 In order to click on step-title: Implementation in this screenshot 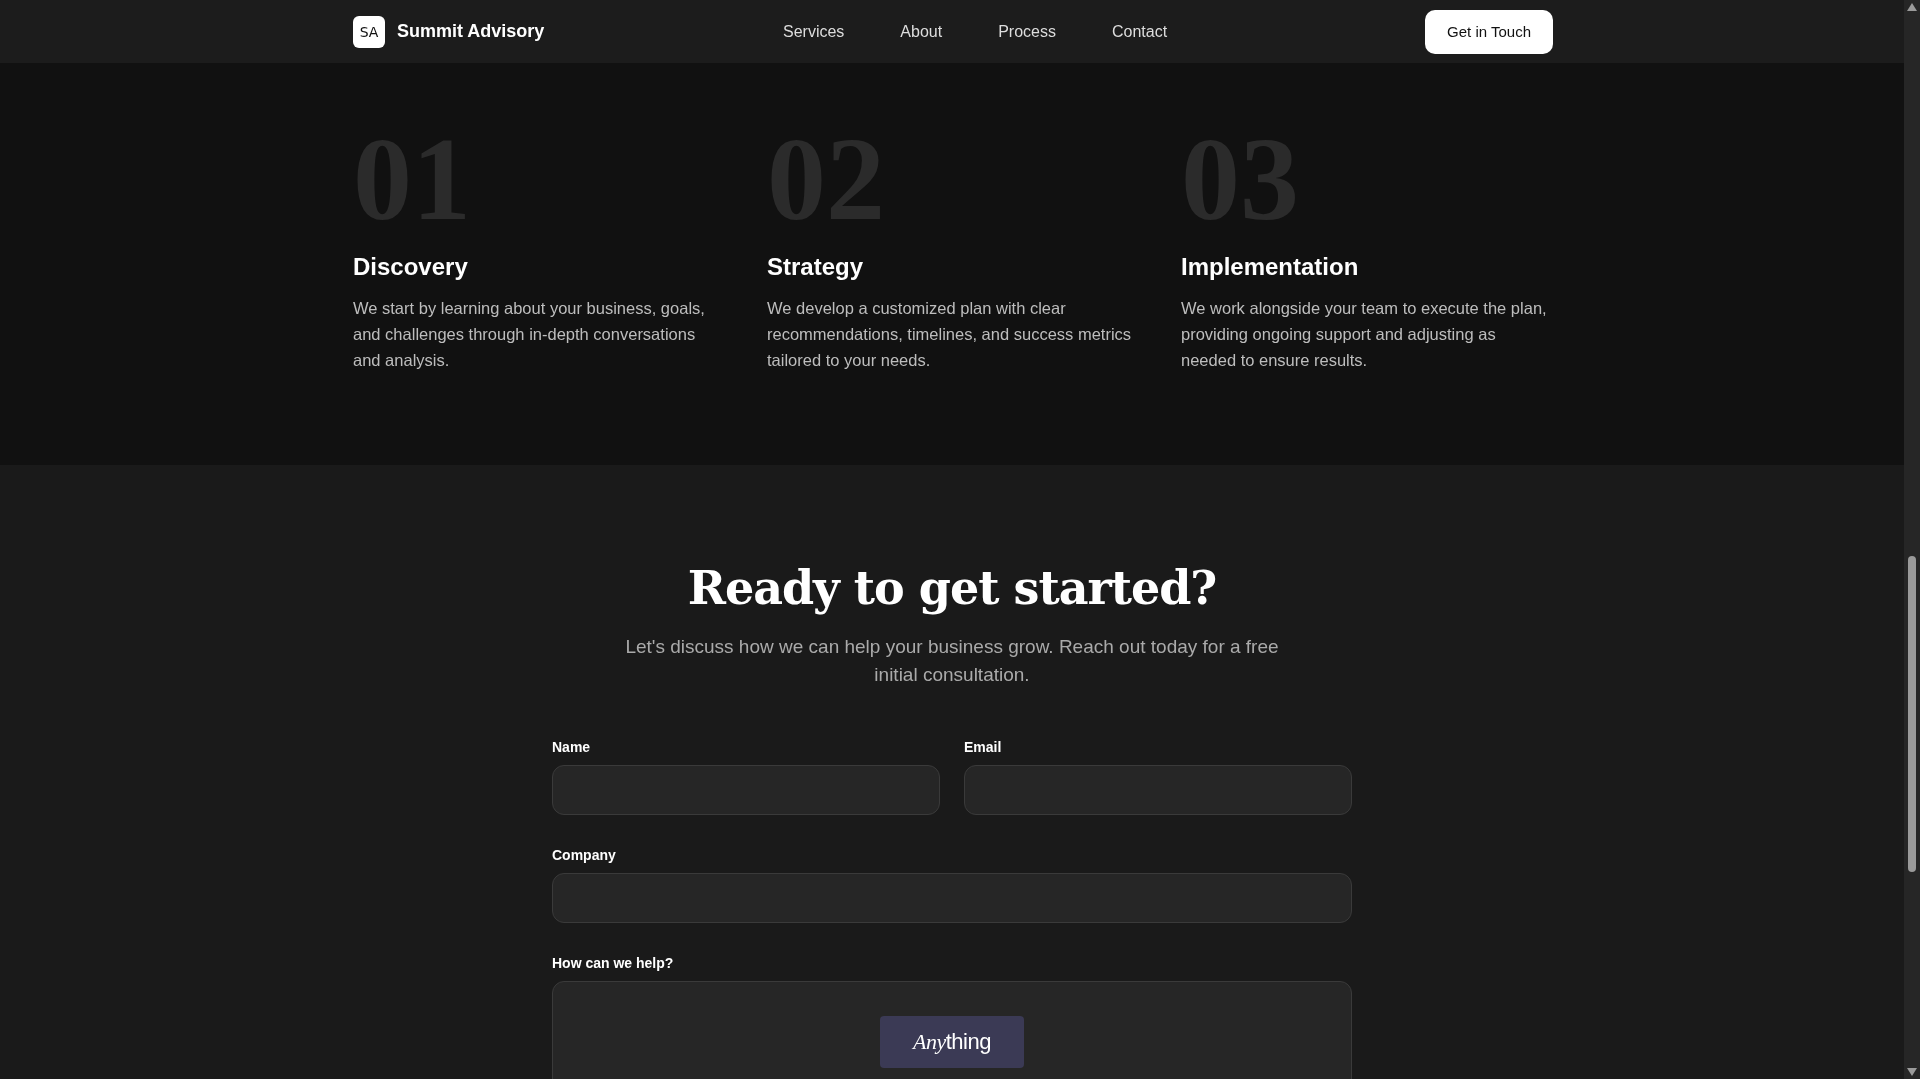, I will do `click(1270, 267)`.